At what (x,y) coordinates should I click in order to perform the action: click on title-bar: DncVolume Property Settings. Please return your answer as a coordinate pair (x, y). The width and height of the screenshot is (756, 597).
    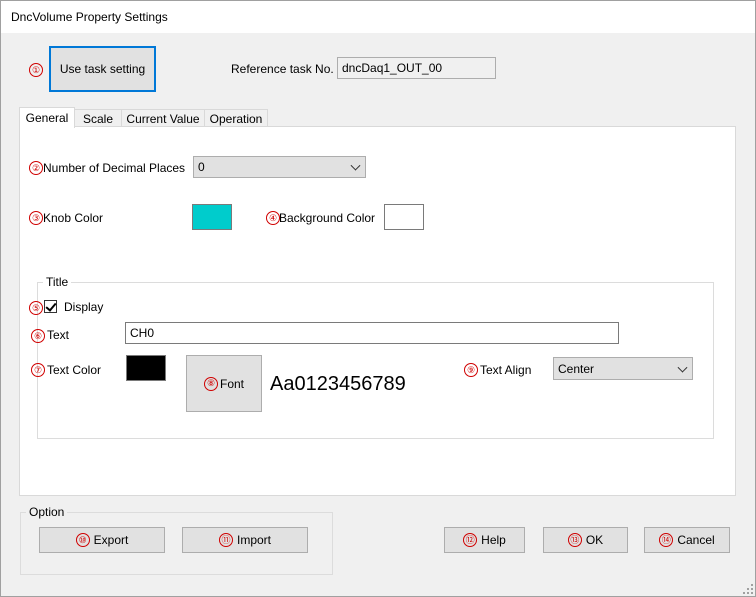
    Looking at the image, I should click on (378, 17).